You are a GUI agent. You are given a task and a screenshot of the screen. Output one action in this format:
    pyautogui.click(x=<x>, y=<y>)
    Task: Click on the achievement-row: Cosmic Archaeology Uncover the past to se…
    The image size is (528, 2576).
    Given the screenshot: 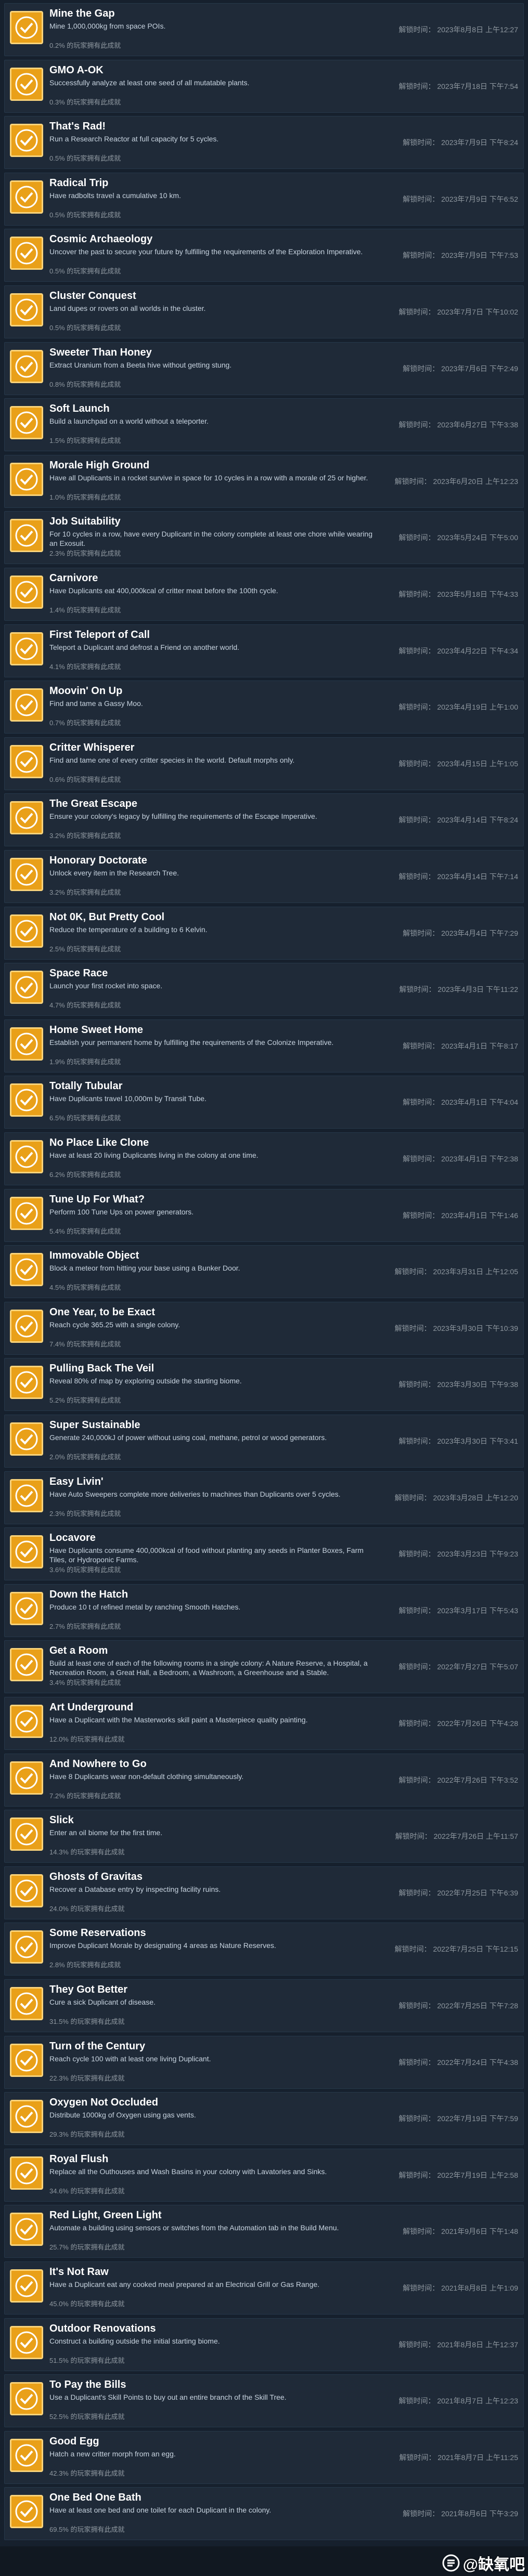 What is the action you would take?
    pyautogui.click(x=264, y=255)
    